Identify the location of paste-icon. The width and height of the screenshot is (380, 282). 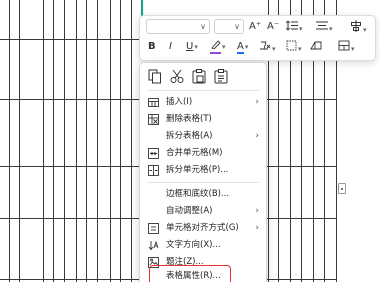
(199, 76).